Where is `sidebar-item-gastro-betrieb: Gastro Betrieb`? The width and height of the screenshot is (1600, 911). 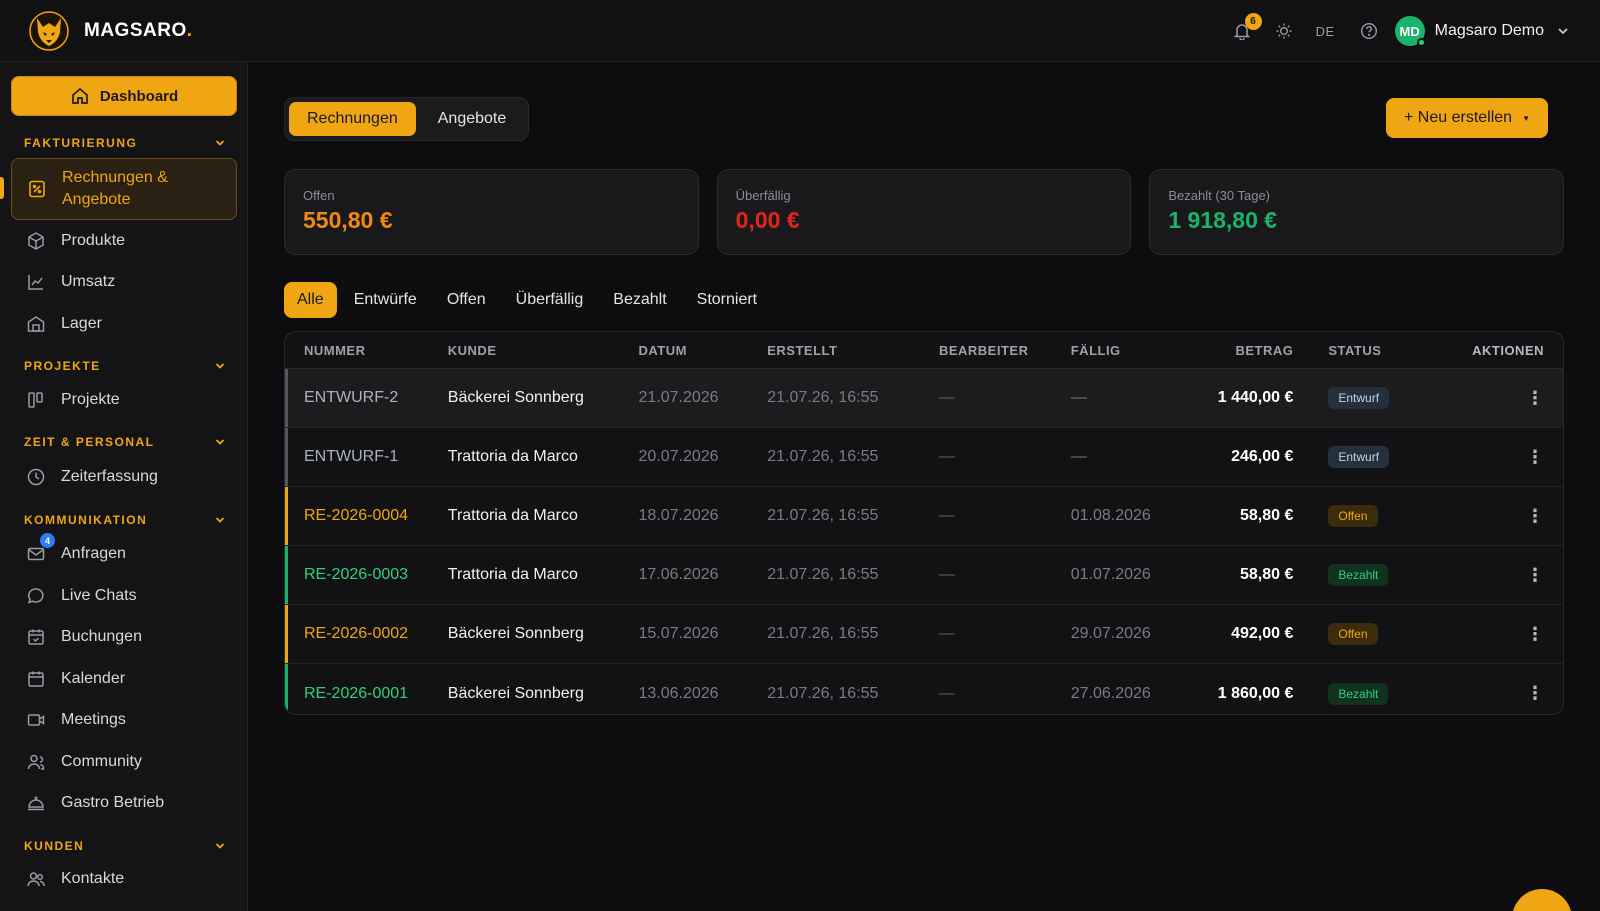 sidebar-item-gastro-betrieb: Gastro Betrieb is located at coordinates (124, 803).